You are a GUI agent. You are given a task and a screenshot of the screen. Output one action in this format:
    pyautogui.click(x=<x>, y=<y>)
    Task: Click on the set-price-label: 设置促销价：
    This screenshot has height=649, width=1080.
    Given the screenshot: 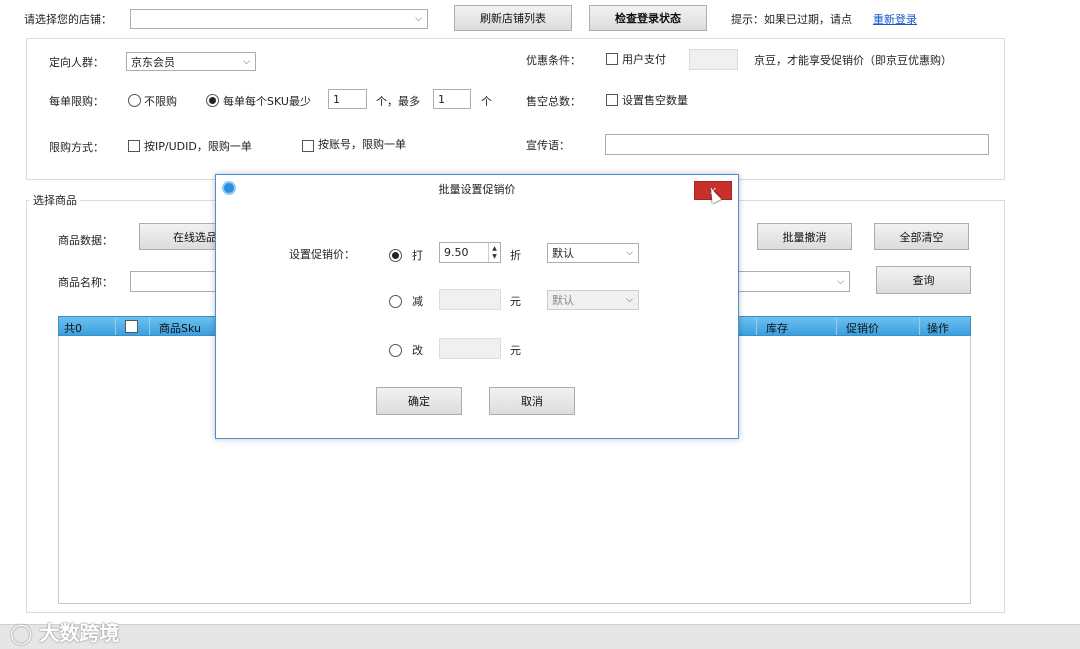 What is the action you would take?
    pyautogui.click(x=322, y=254)
    